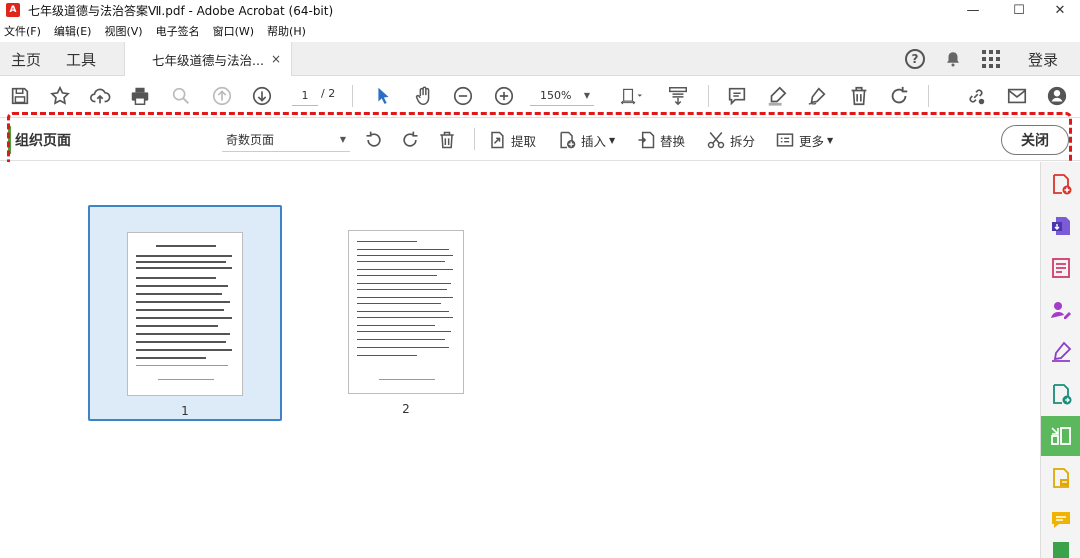 The height and width of the screenshot is (558, 1080). I want to click on menu-view: 视图(V), so click(123, 31).